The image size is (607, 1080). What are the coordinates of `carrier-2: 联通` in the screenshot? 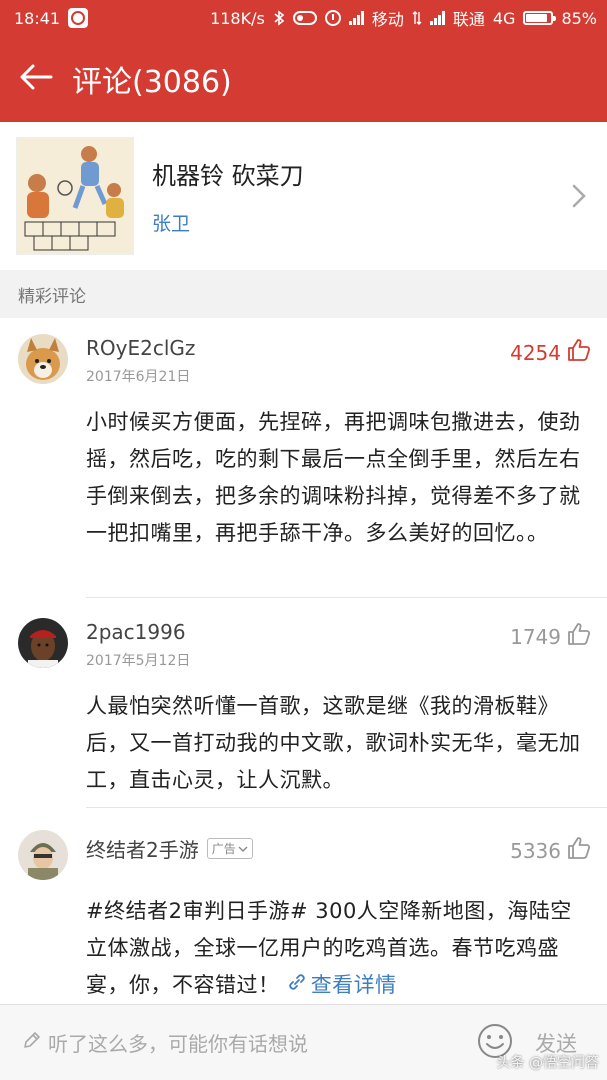 It's located at (468, 19).